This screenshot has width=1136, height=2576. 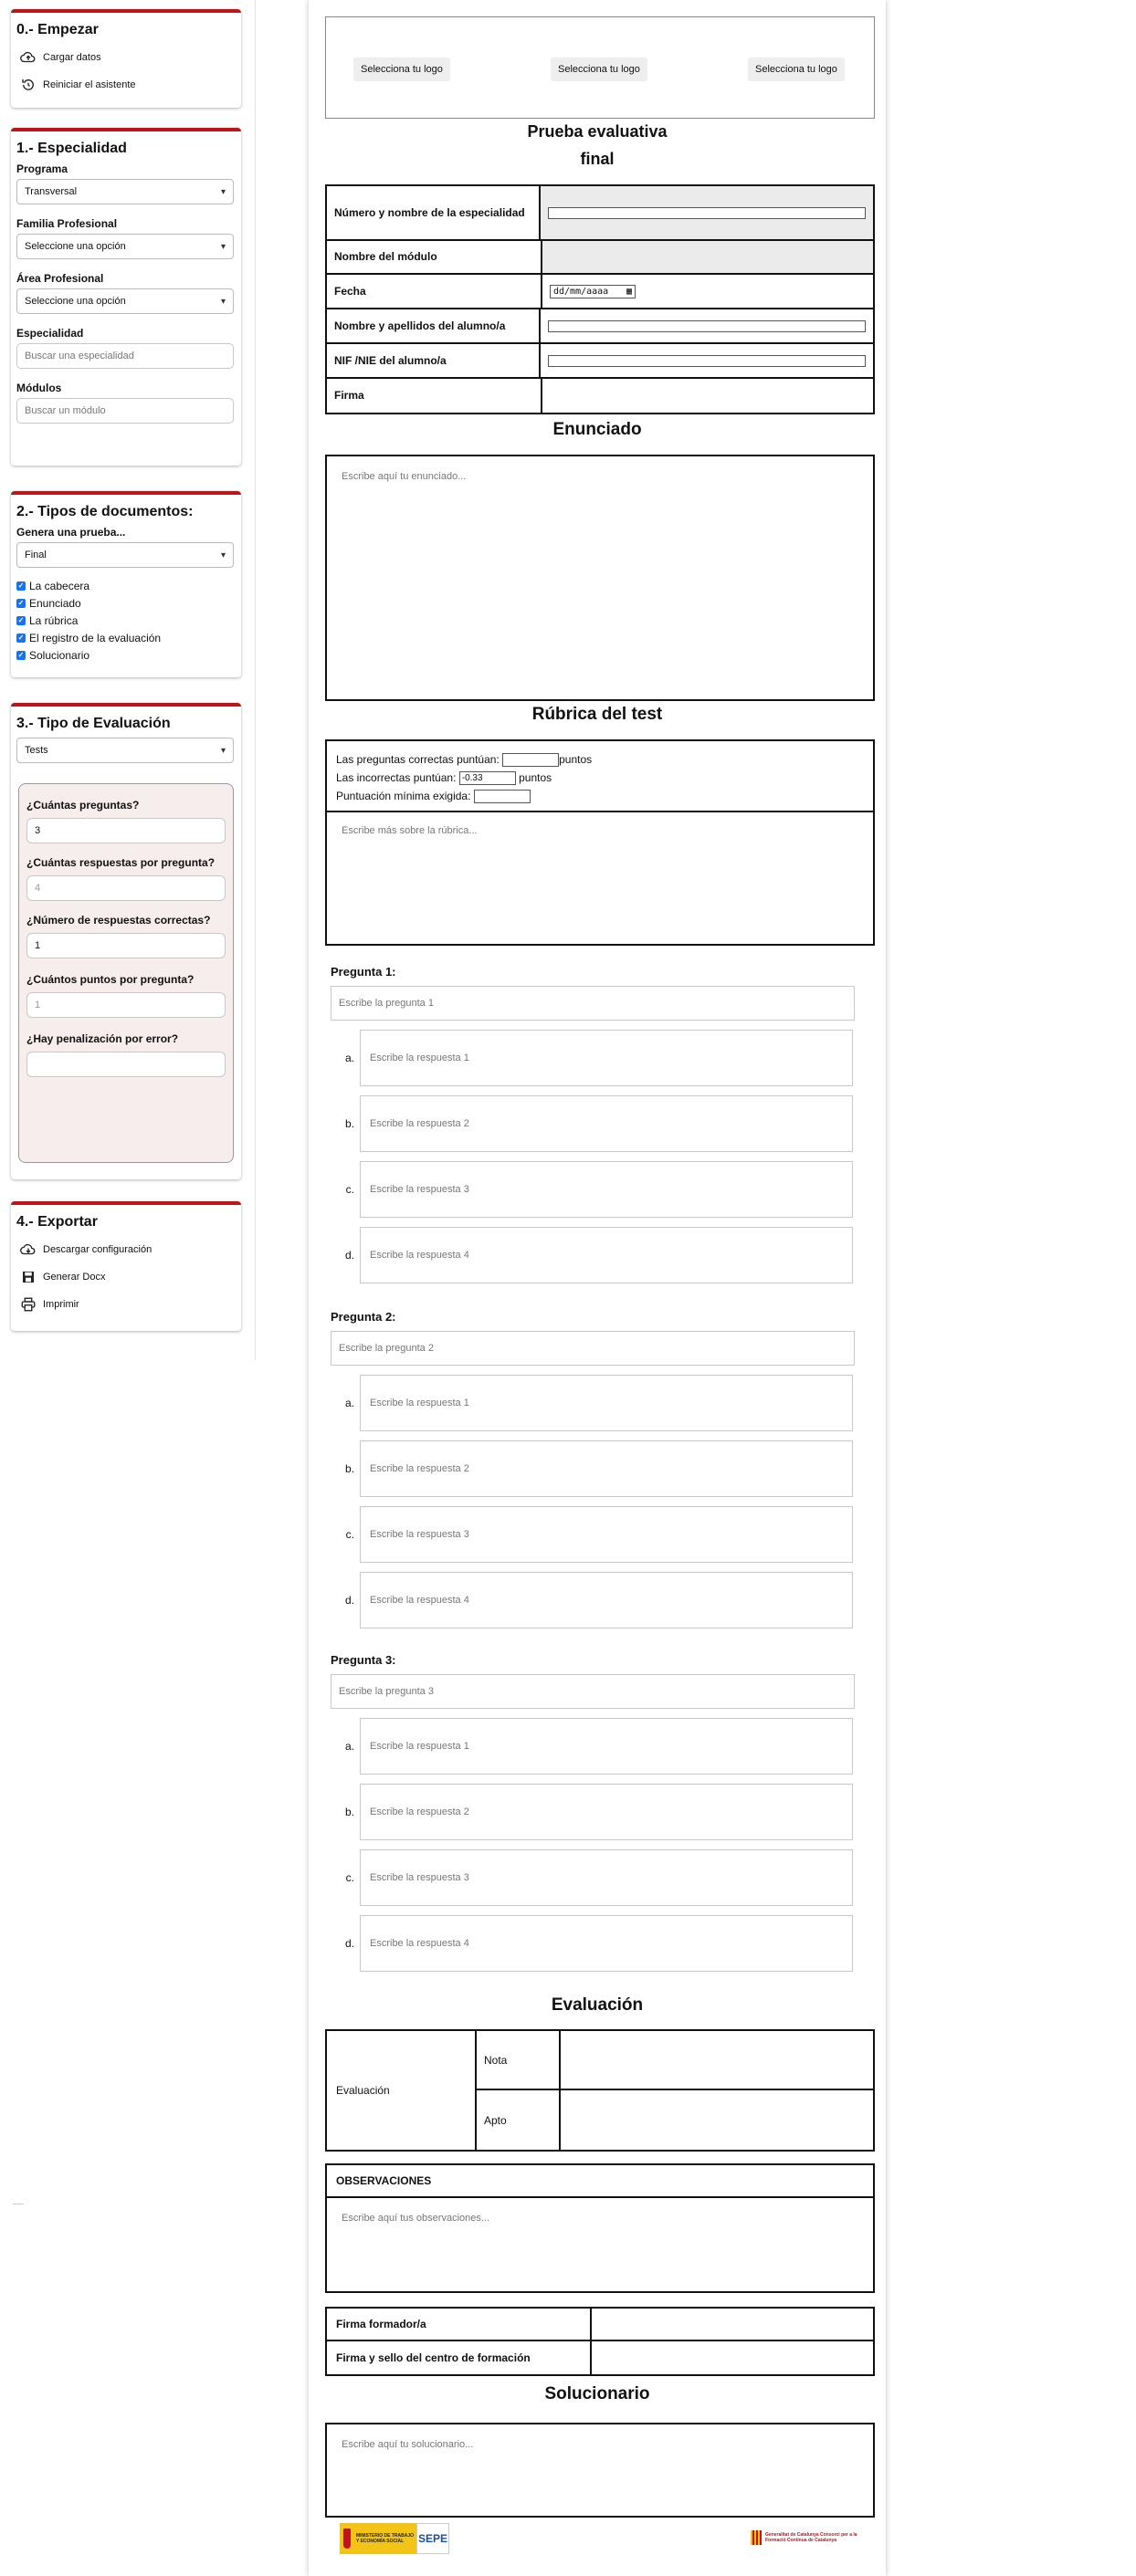 I want to click on penalty-label: ¿Hay penalización por error?, so click(x=102, y=1038).